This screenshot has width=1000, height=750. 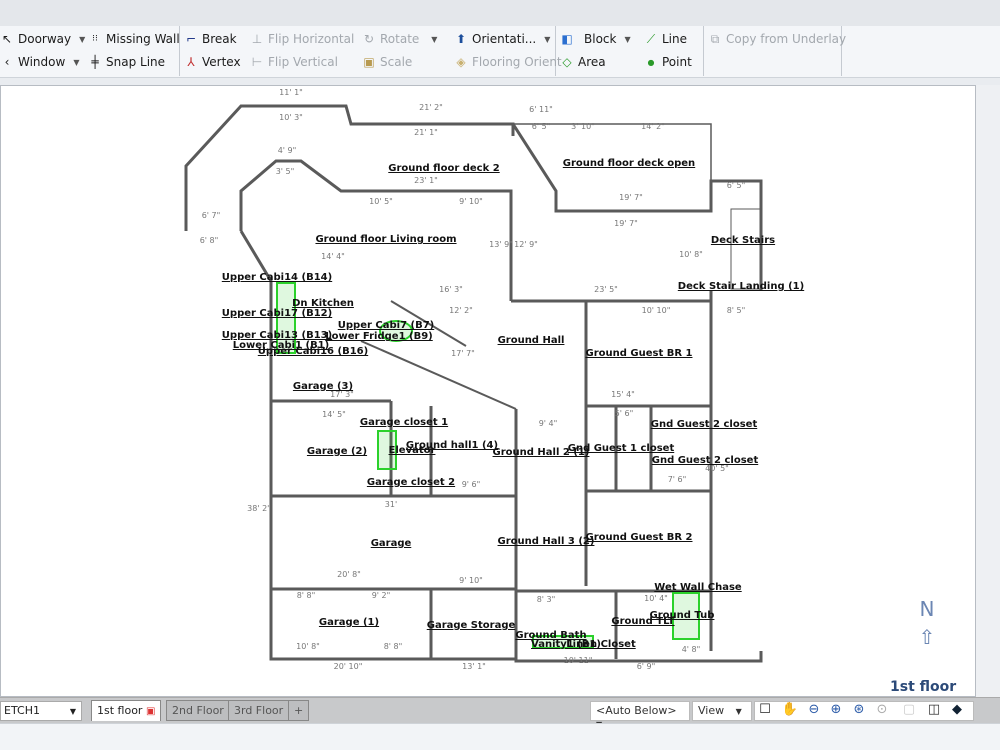 What do you see at coordinates (583, 126) in the screenshot?
I see `dimension-label: 3' 10"` at bounding box center [583, 126].